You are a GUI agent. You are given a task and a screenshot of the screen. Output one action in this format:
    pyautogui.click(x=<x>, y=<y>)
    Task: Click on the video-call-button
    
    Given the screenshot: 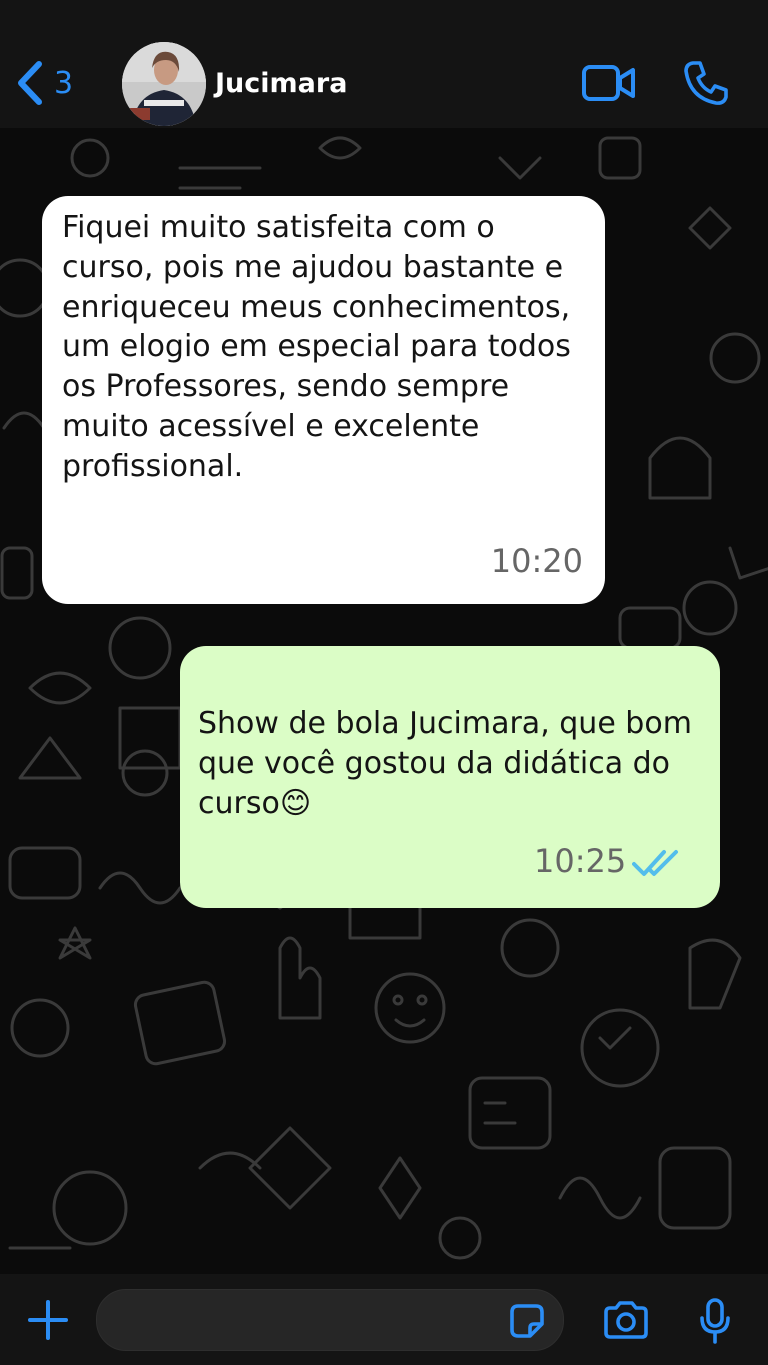 What is the action you would take?
    pyautogui.click(x=609, y=85)
    